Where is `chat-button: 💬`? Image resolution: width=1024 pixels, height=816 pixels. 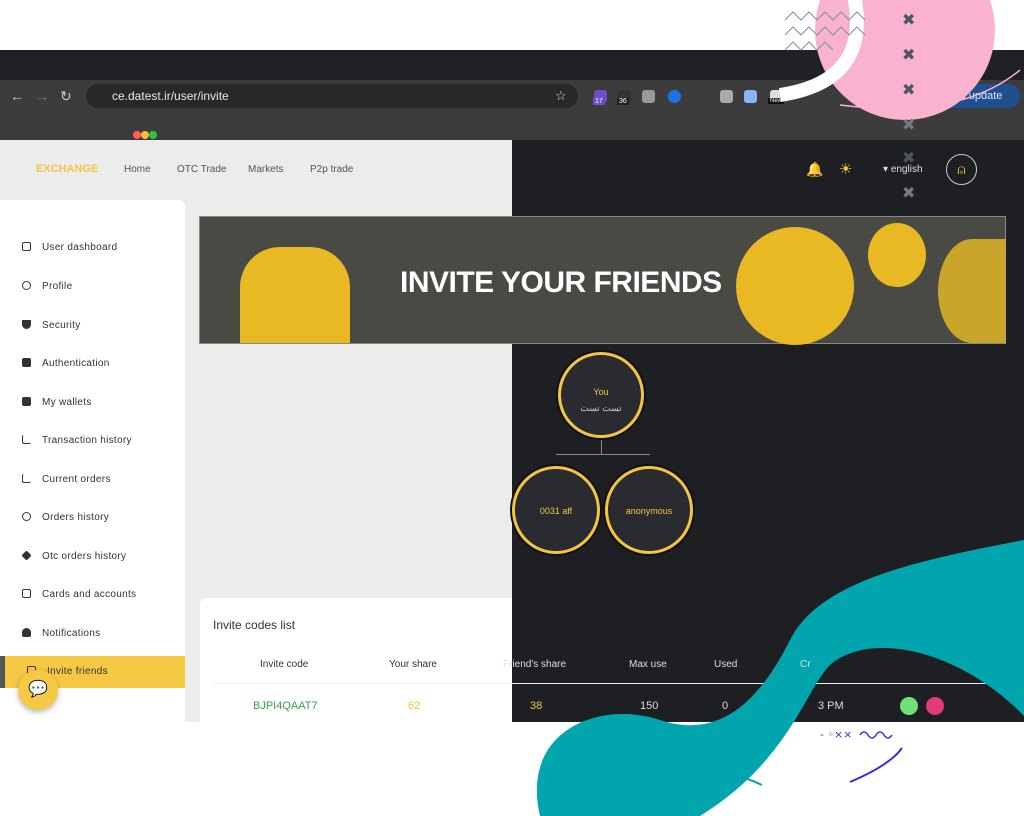 chat-button: 💬 is located at coordinates (38, 690).